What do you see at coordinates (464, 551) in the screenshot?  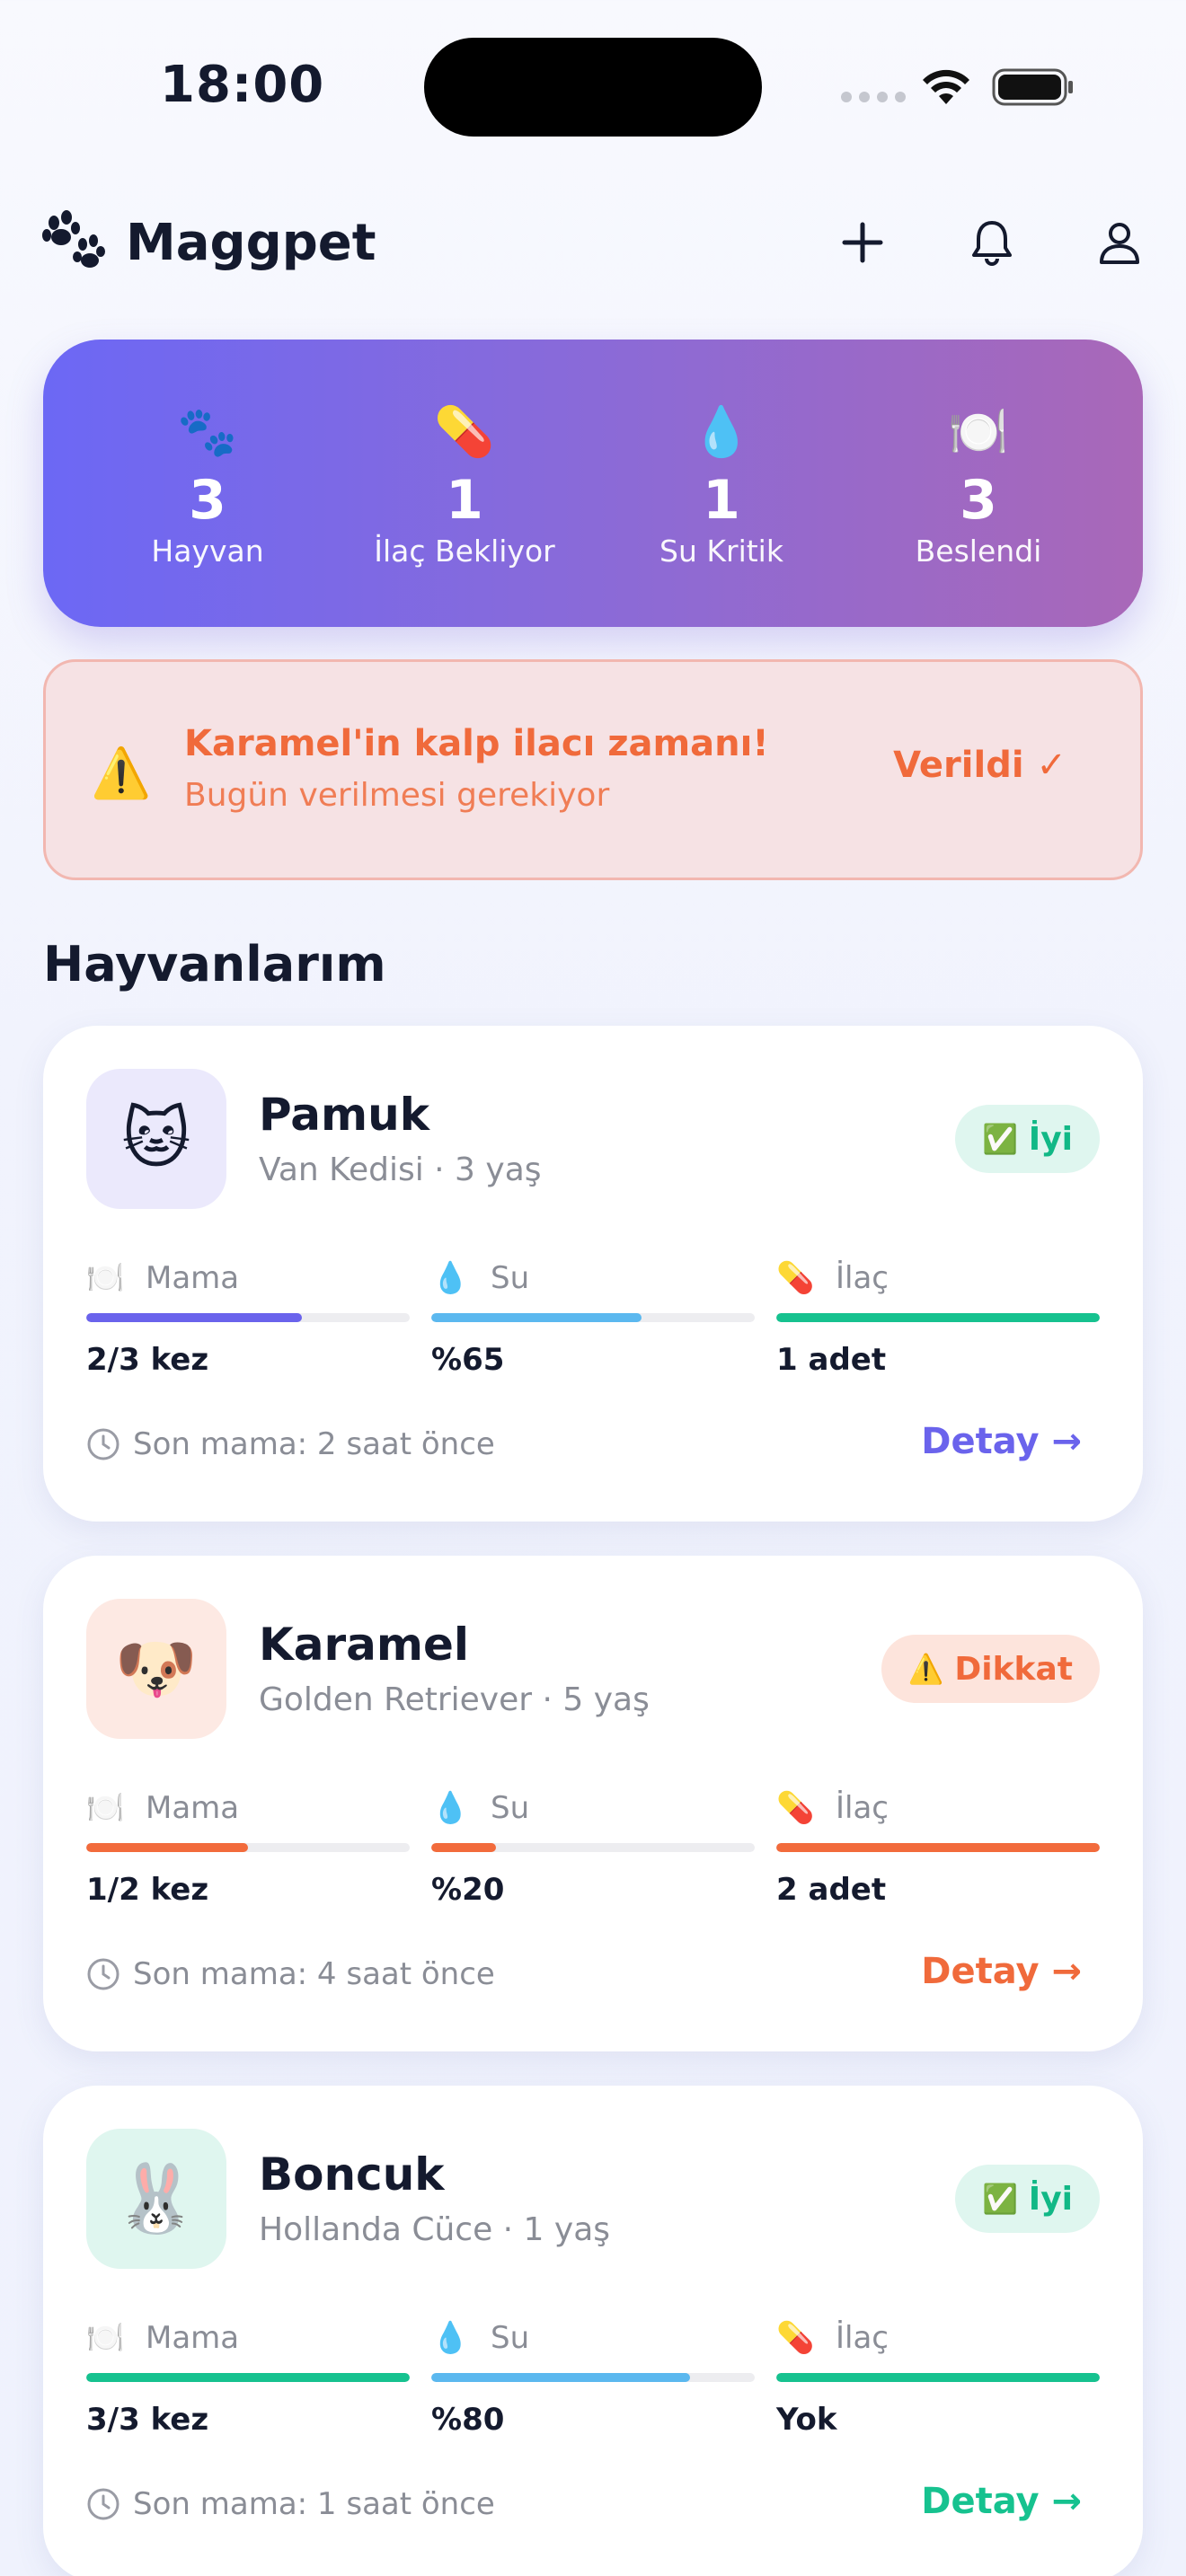 I see `stat-label: İlaç Bekliyor` at bounding box center [464, 551].